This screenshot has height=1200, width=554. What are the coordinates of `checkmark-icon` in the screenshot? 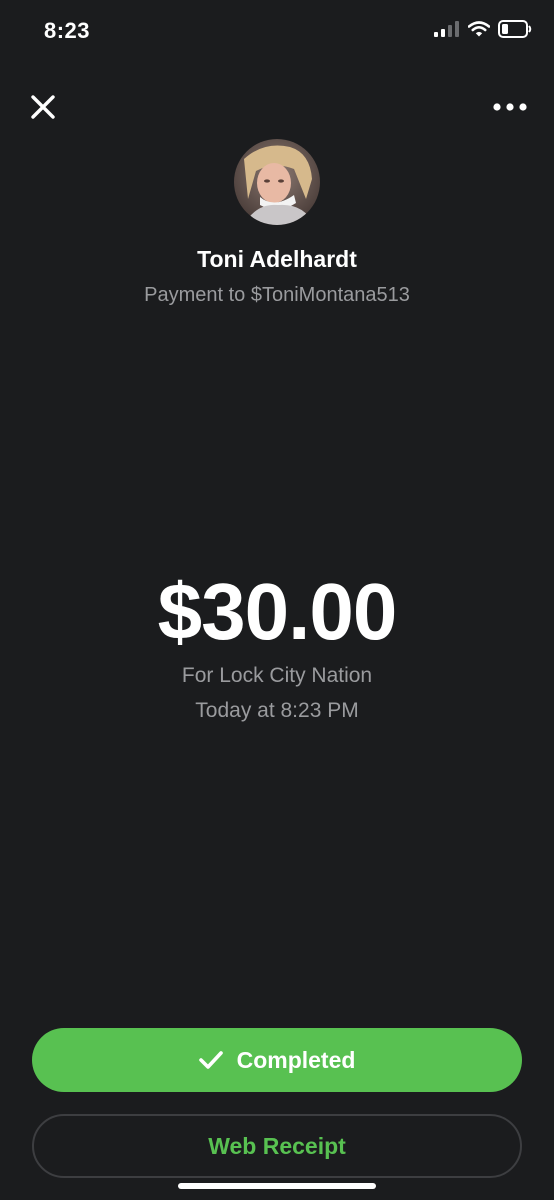 It's located at (210, 1060).